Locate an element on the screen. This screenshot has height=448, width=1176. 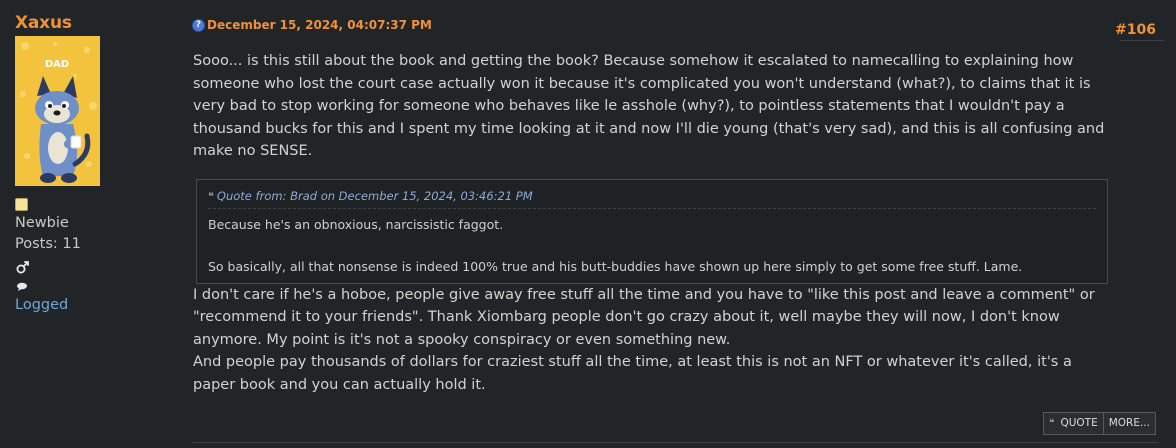
male-gender-icon is located at coordinates (100, 267).